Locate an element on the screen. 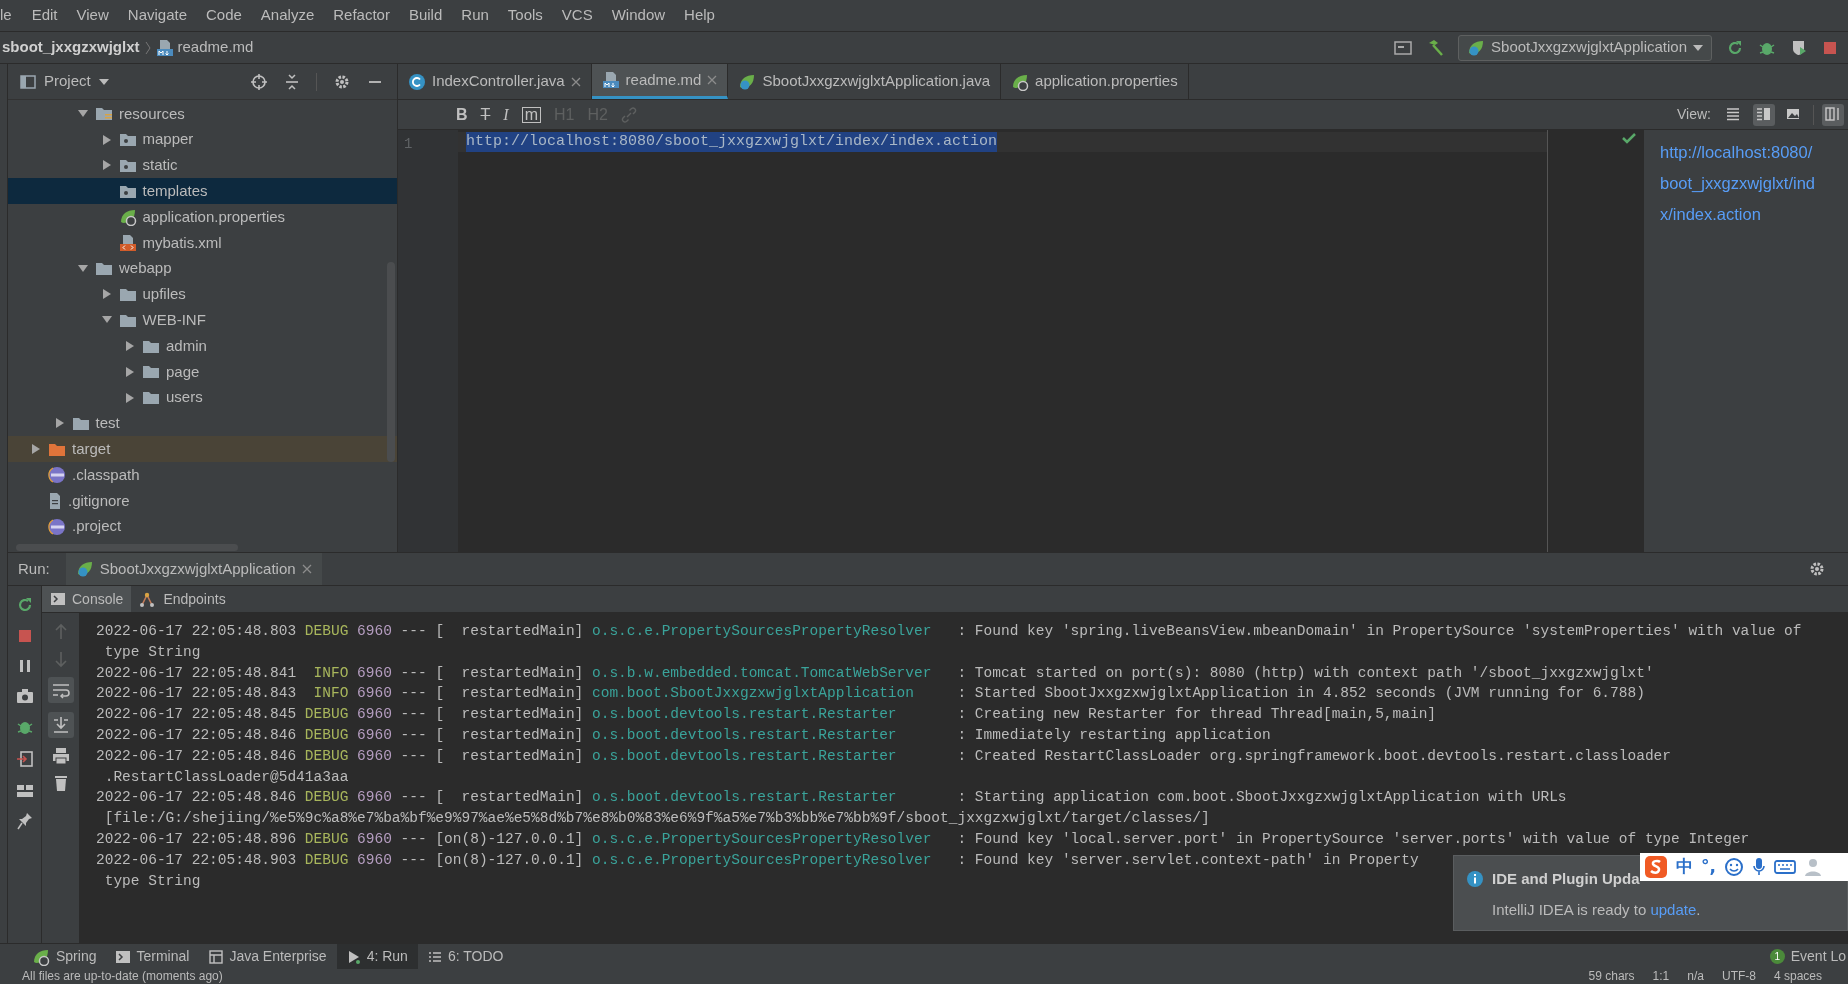 This screenshot has width=1848, height=984. tree-item: admin is located at coordinates (202, 346).